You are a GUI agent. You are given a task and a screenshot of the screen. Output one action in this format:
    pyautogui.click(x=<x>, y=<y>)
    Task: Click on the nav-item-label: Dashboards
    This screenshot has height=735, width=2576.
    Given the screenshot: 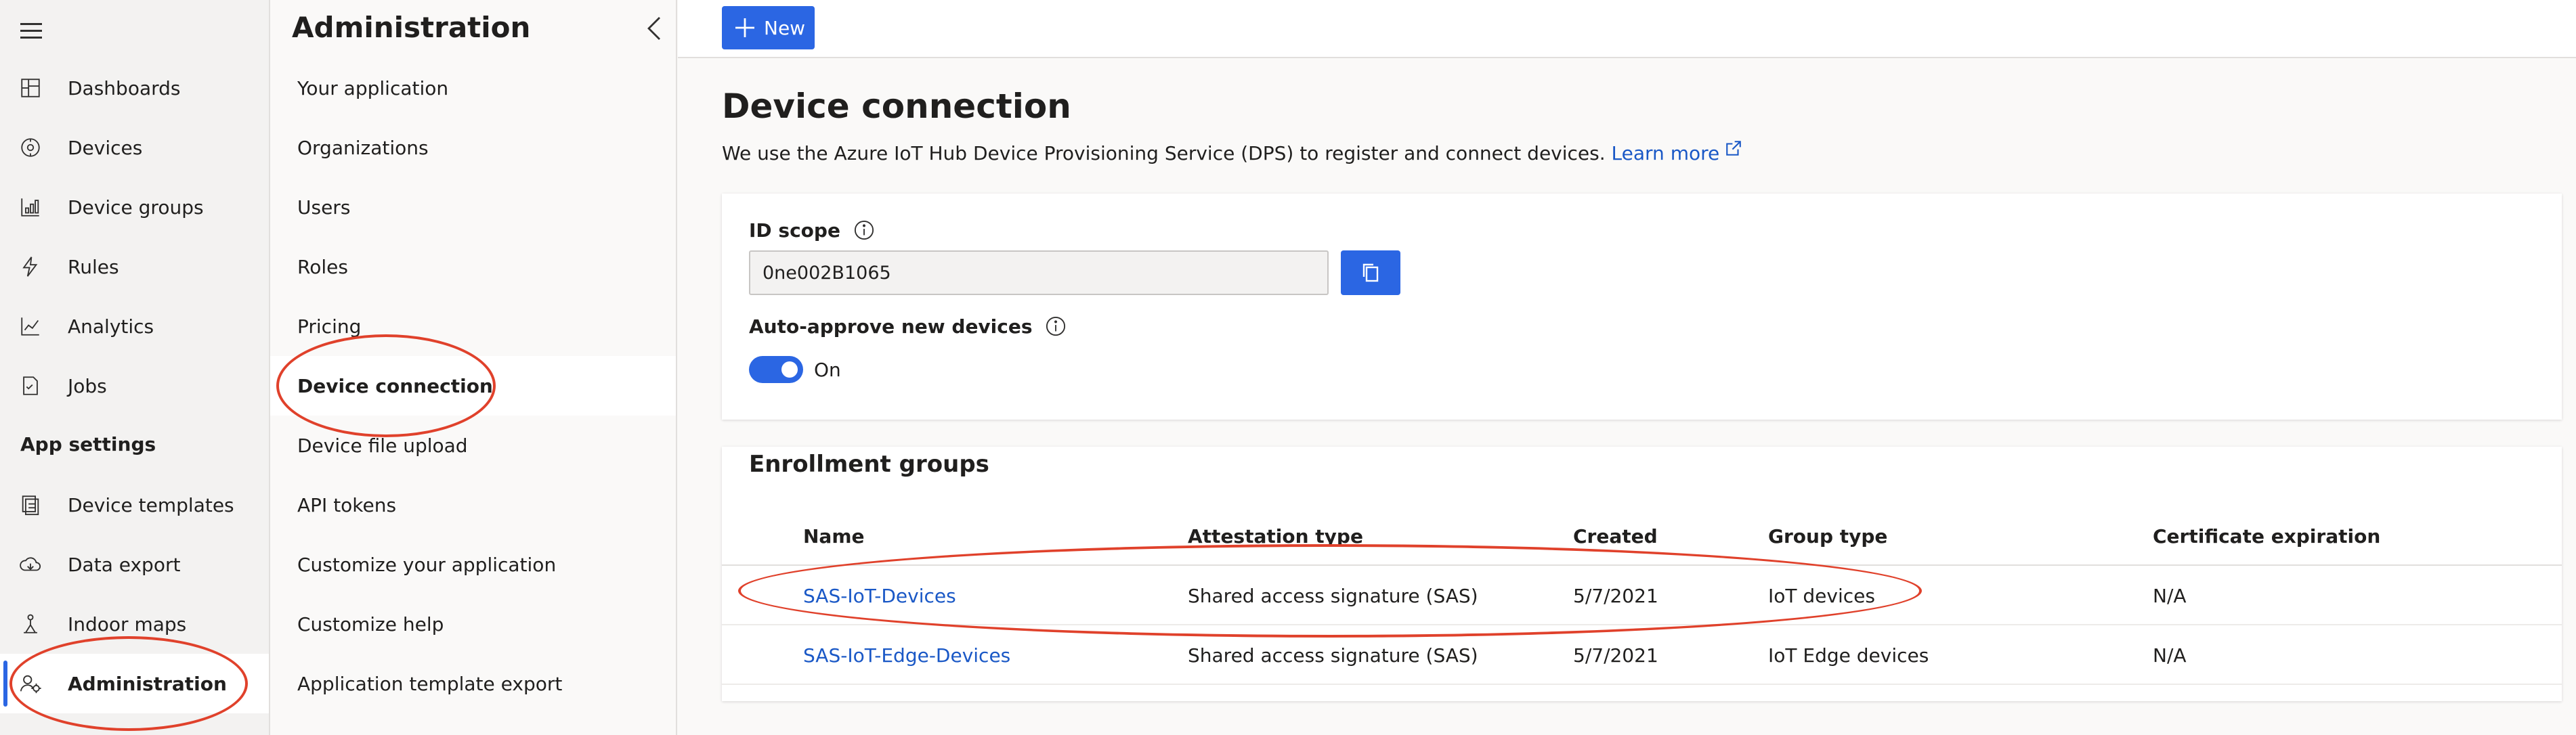 What is the action you would take?
    pyautogui.click(x=124, y=87)
    